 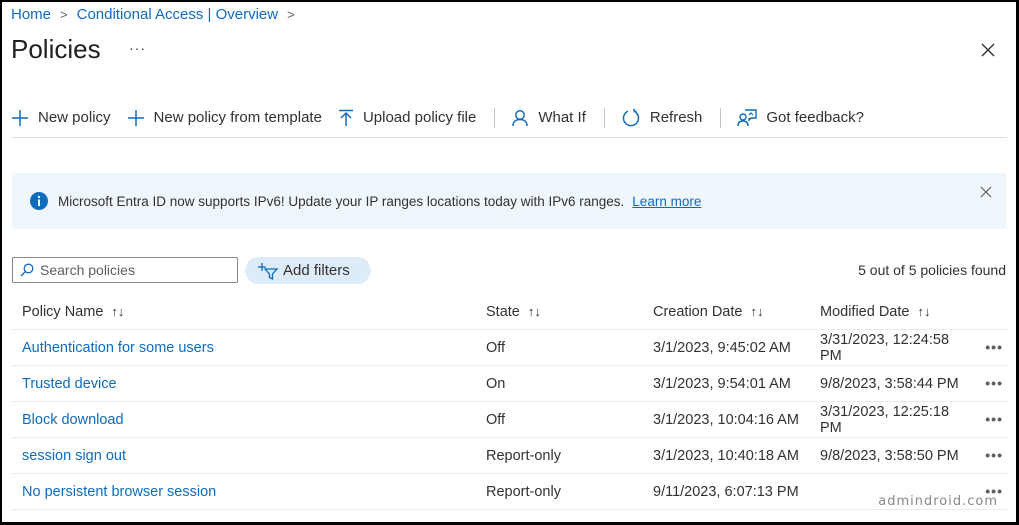 I want to click on refresh-label: Refresh, so click(x=676, y=117).